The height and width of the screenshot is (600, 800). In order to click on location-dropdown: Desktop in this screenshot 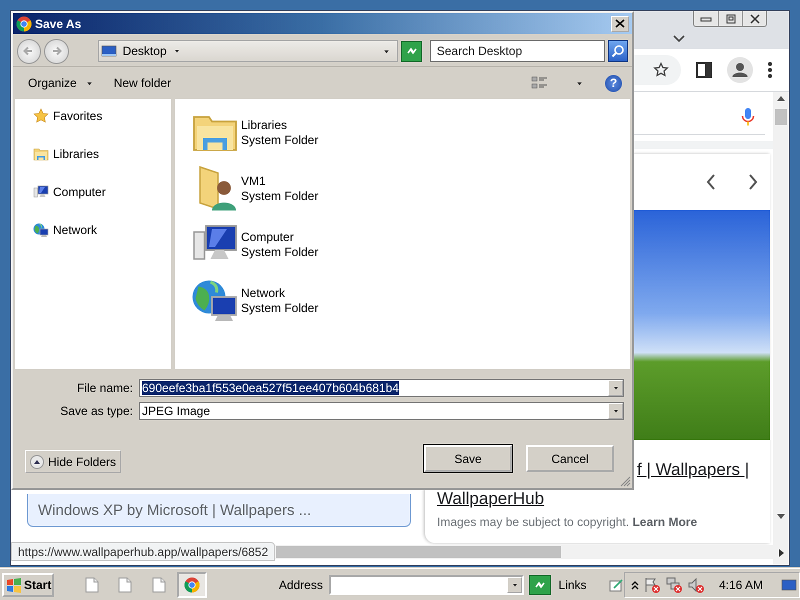, I will do `click(248, 51)`.